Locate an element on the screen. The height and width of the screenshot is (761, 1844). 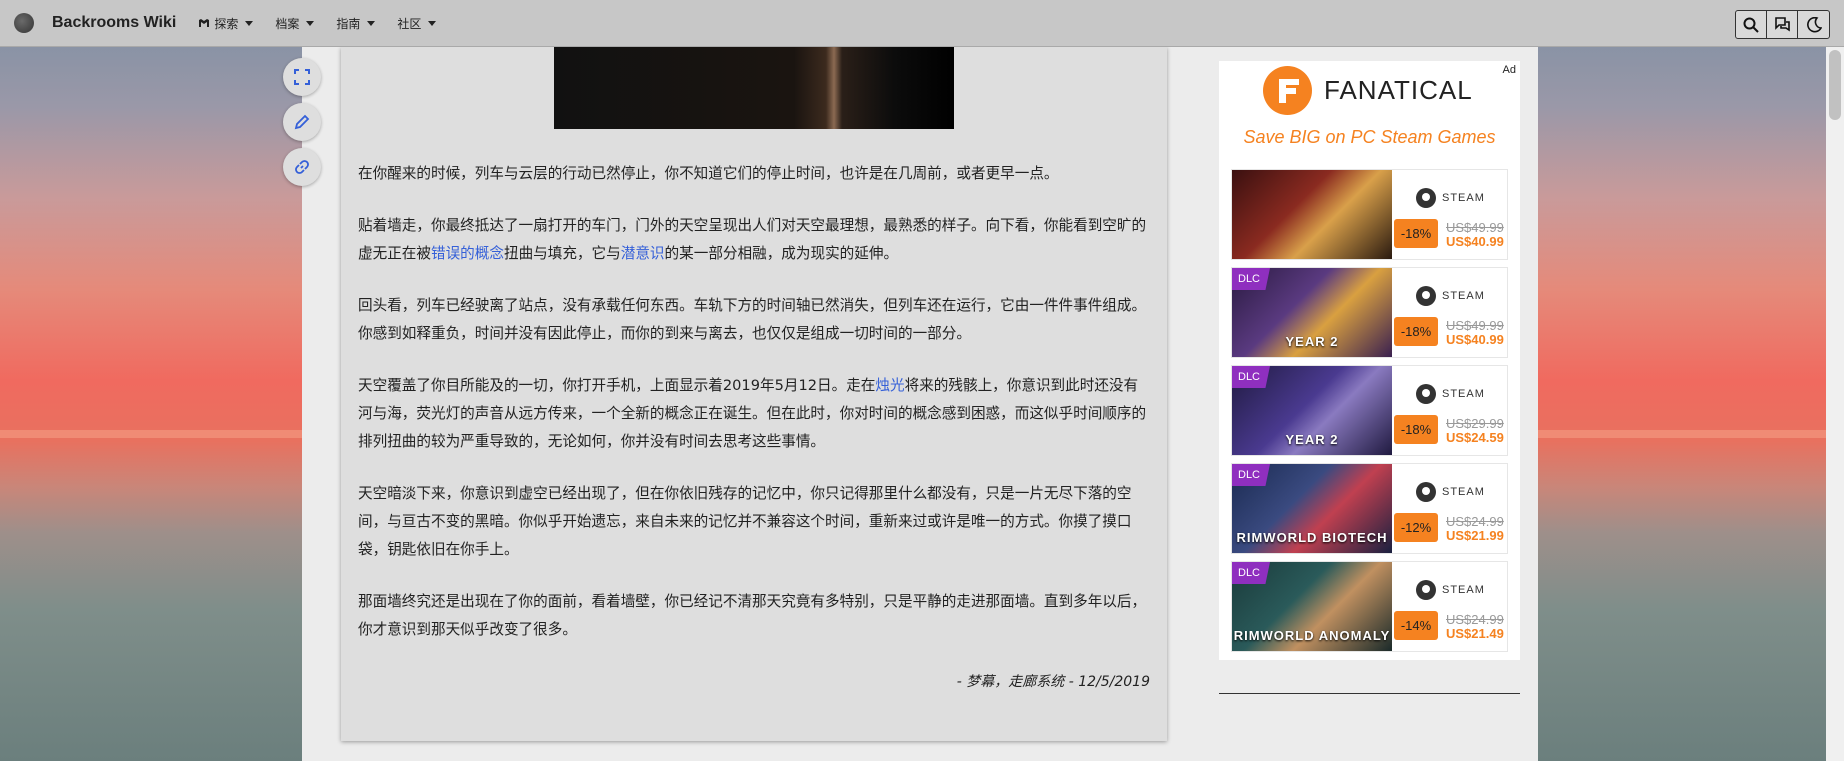
scrollbar-thumb is located at coordinates (1835, 85).